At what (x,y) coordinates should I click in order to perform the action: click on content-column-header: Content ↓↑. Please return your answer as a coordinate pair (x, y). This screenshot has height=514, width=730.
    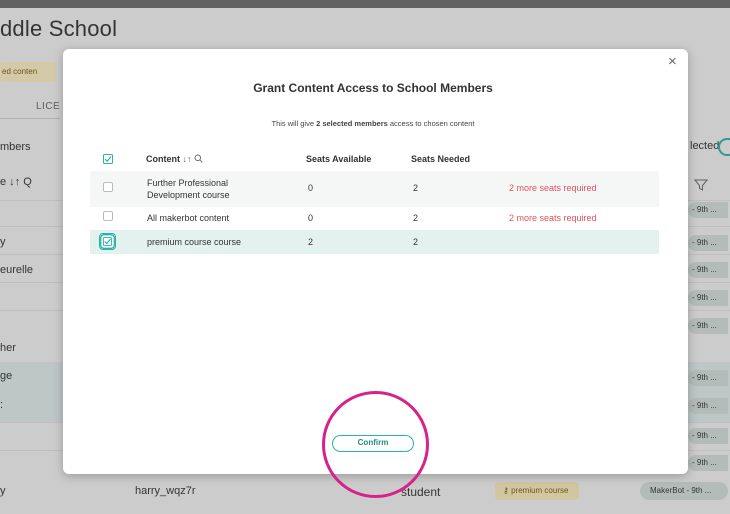
    Looking at the image, I should click on (174, 159).